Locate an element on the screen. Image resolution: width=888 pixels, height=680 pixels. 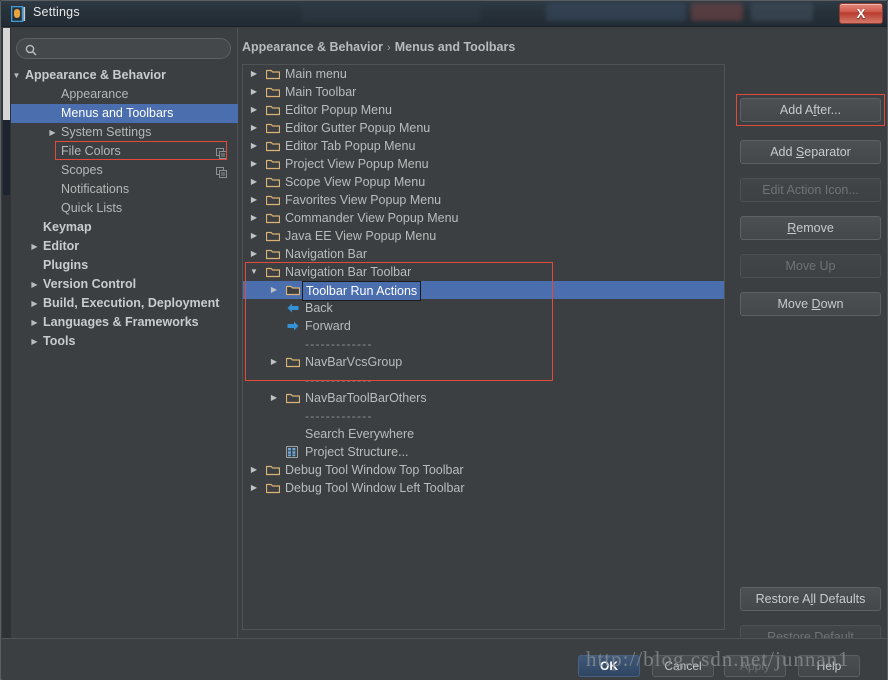
tree-row-label: NavBarVcsGroup is located at coordinates (354, 362).